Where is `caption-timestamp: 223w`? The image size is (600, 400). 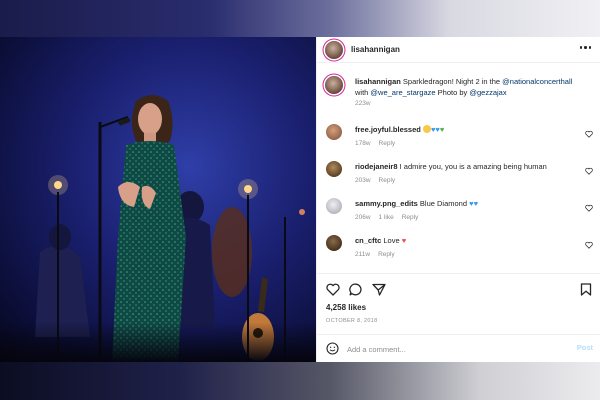 caption-timestamp: 223w is located at coordinates (363, 103).